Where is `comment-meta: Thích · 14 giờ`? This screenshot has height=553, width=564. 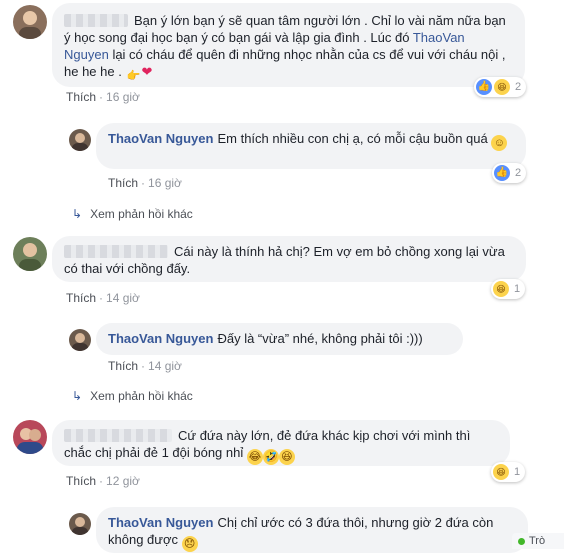 comment-meta: Thích · 14 giờ is located at coordinates (103, 298).